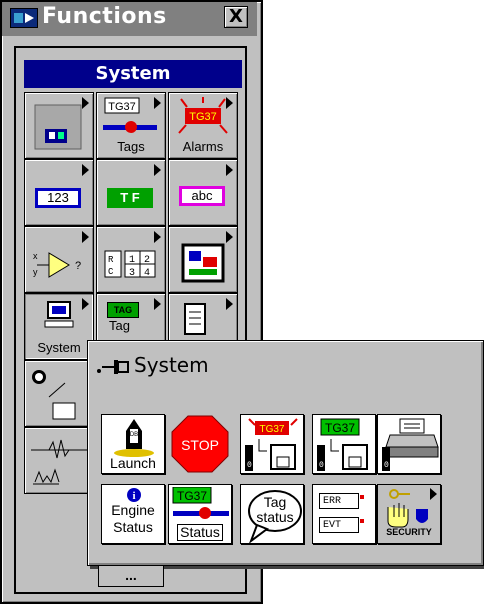 The width and height of the screenshot is (484, 604). Describe the element at coordinates (104, 16) in the screenshot. I see `window-title: Functions` at that location.